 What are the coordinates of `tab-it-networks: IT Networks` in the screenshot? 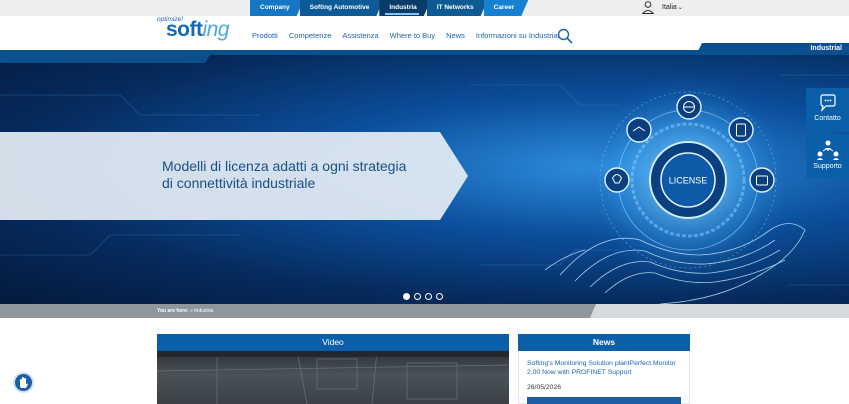 It's located at (457, 8).